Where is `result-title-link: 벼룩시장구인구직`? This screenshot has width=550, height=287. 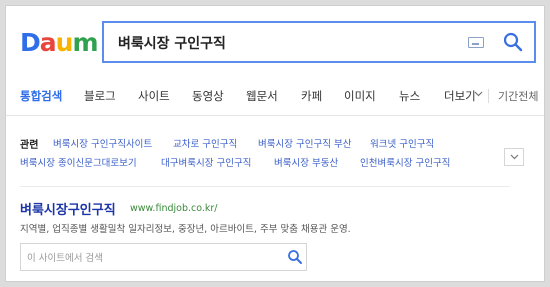
result-title-link: 벼룩시장구인구직 is located at coordinates (68, 208).